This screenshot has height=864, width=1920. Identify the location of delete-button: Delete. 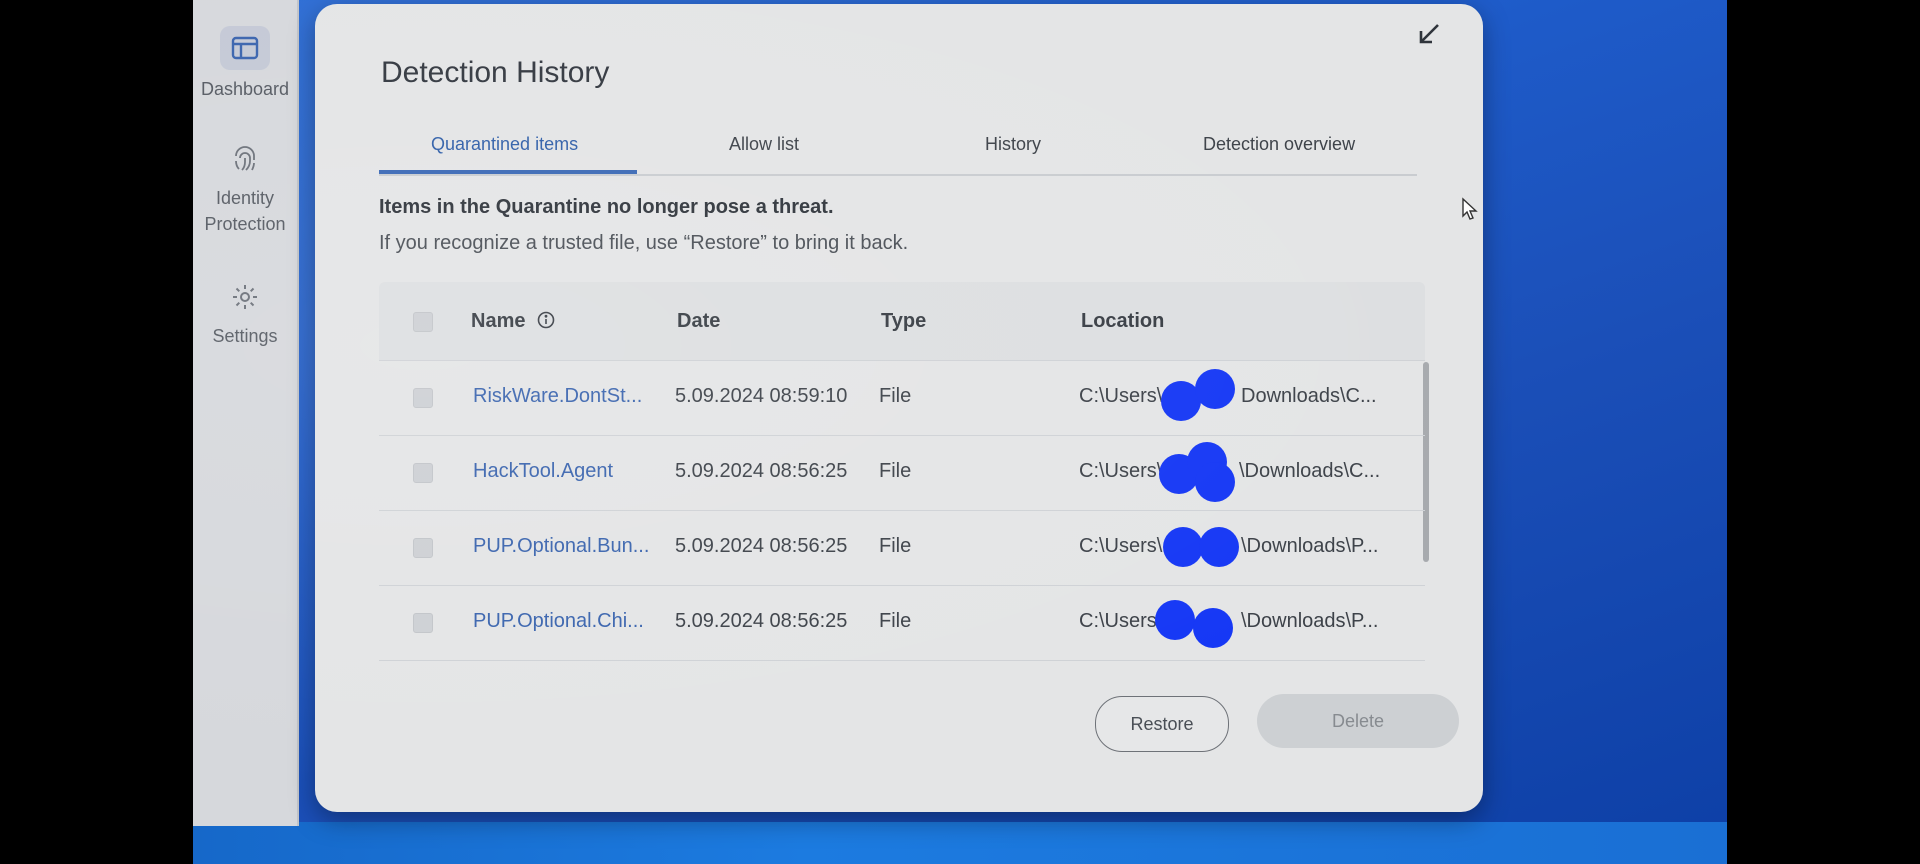
(1358, 721).